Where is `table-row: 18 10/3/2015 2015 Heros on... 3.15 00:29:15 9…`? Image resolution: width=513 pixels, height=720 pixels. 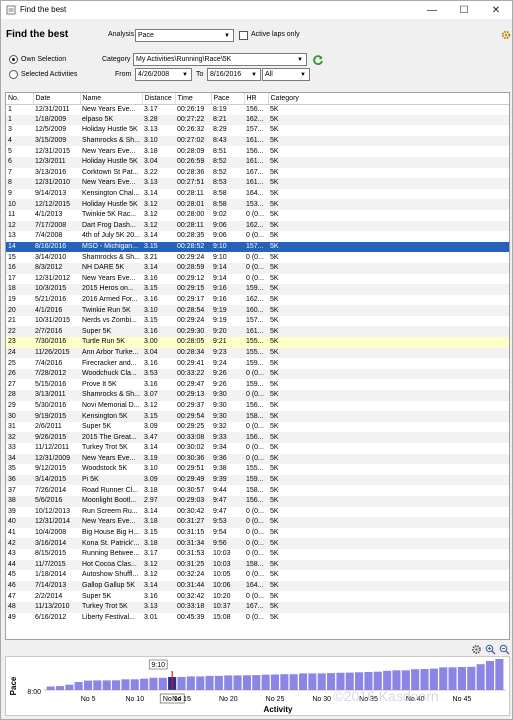
table-row: 18 10/3/2015 2015 Heros on... 3.15 00:29:15 9… is located at coordinates (257, 289).